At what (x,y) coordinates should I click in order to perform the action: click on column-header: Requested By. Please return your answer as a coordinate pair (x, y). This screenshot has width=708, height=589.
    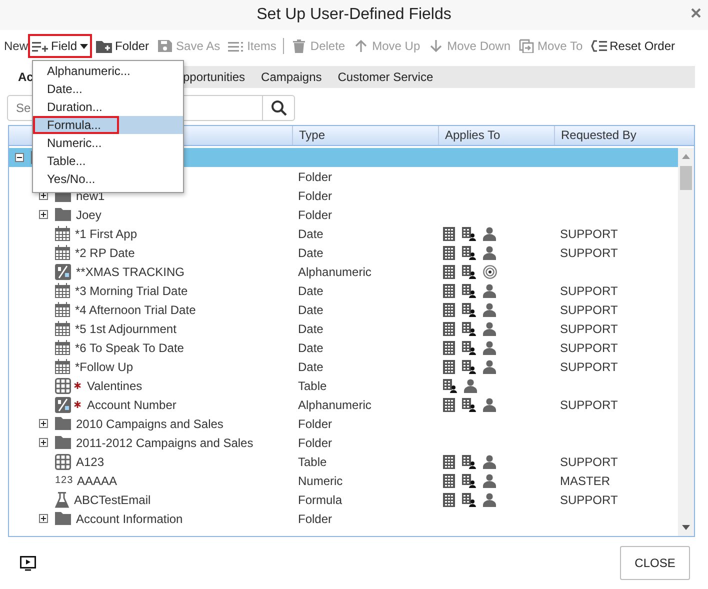
    Looking at the image, I should click on (624, 135).